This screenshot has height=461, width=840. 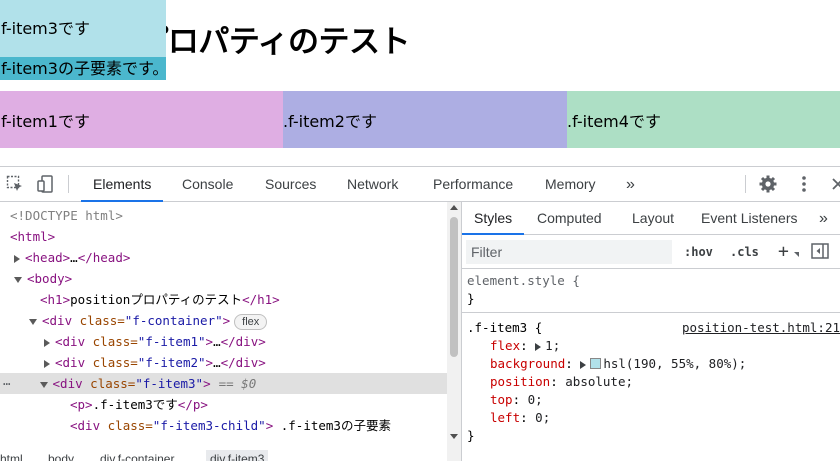 What do you see at coordinates (33, 236) in the screenshot?
I see `html-tag: <html>` at bounding box center [33, 236].